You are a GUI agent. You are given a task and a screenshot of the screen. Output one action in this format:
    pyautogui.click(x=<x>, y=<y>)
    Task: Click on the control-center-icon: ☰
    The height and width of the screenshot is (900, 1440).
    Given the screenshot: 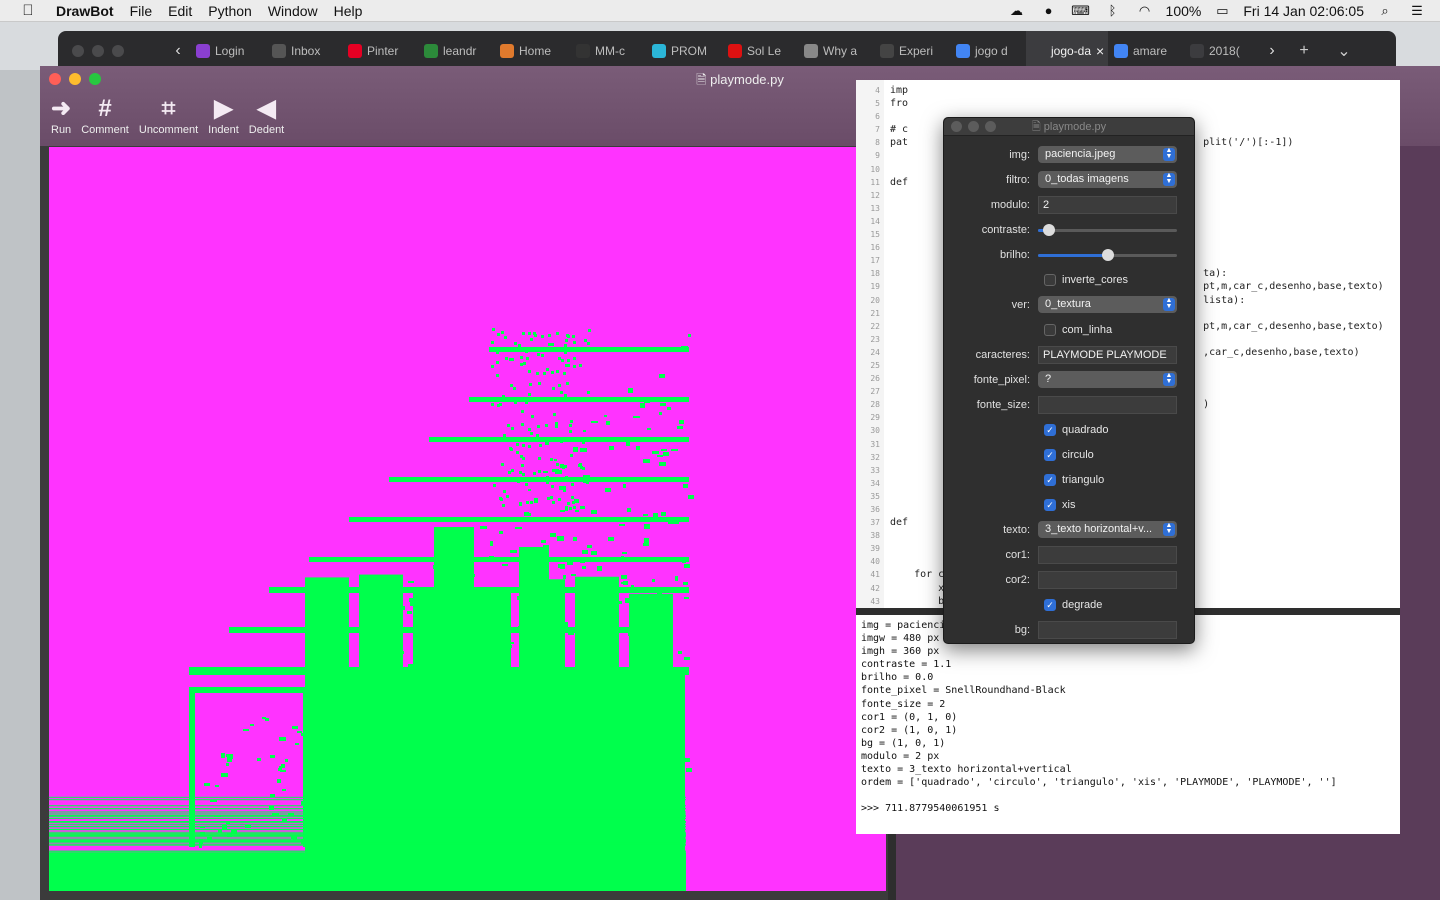 What is the action you would take?
    pyautogui.click(x=1417, y=11)
    